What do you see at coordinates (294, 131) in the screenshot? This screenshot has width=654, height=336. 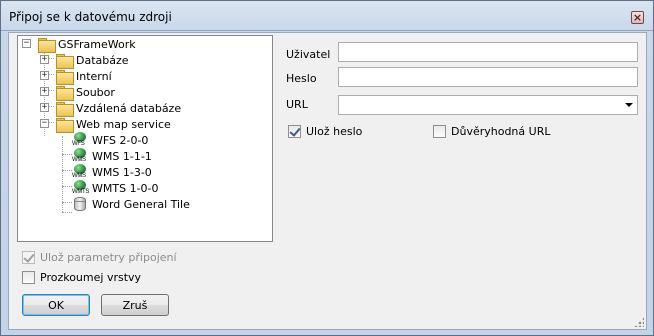 I see `save-password-checkbox` at bounding box center [294, 131].